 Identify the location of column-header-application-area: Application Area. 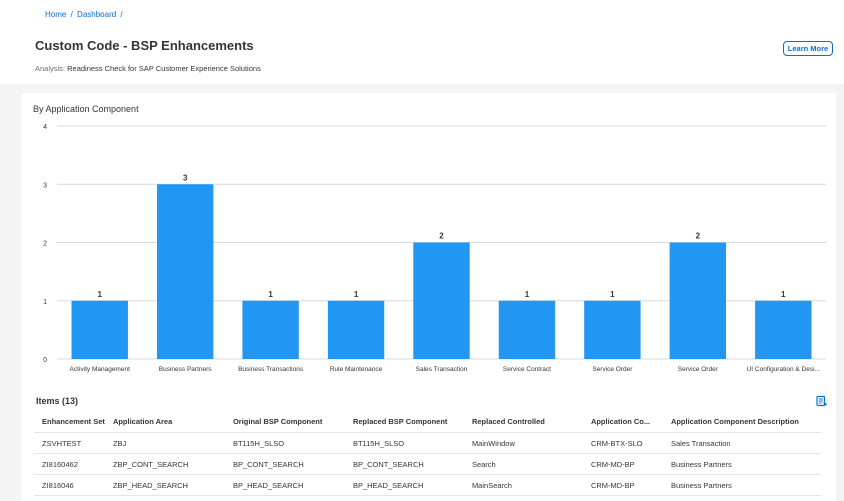
(164, 422).